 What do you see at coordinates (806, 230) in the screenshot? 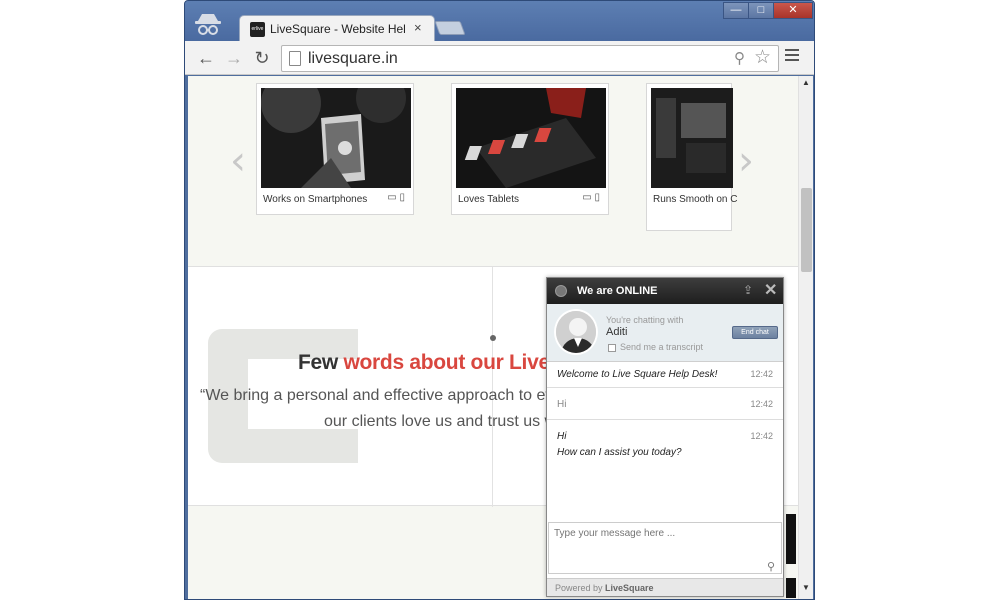
I see `scrollbar-thumb` at bounding box center [806, 230].